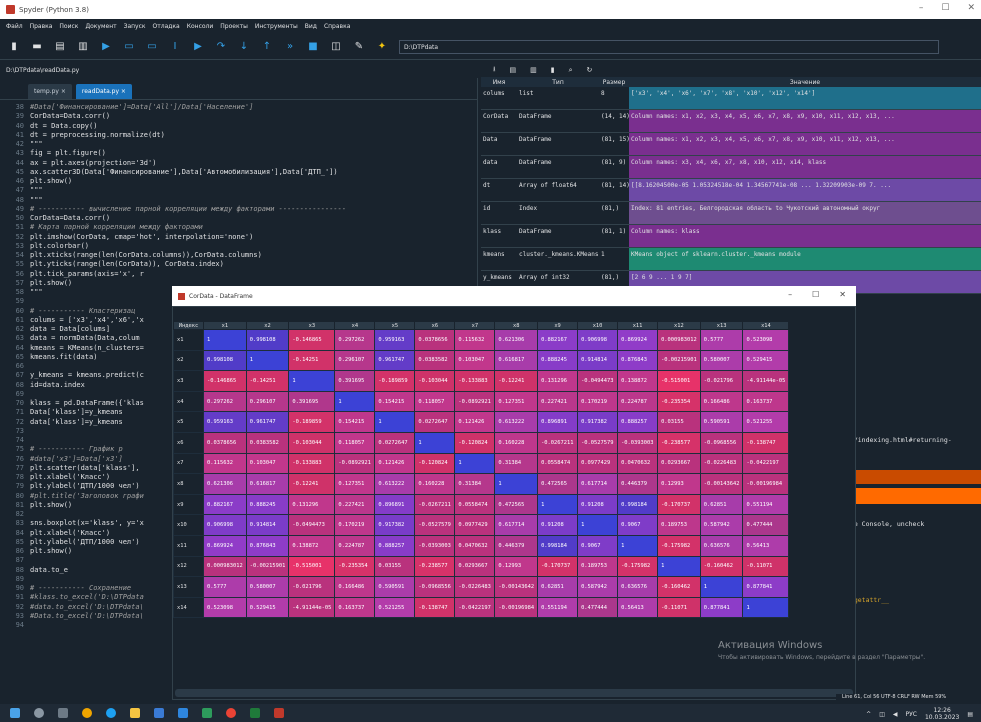 The image size is (981, 722). Describe the element at coordinates (598, 463) in the screenshot. I see `table-cell: 0.0977429` at that location.